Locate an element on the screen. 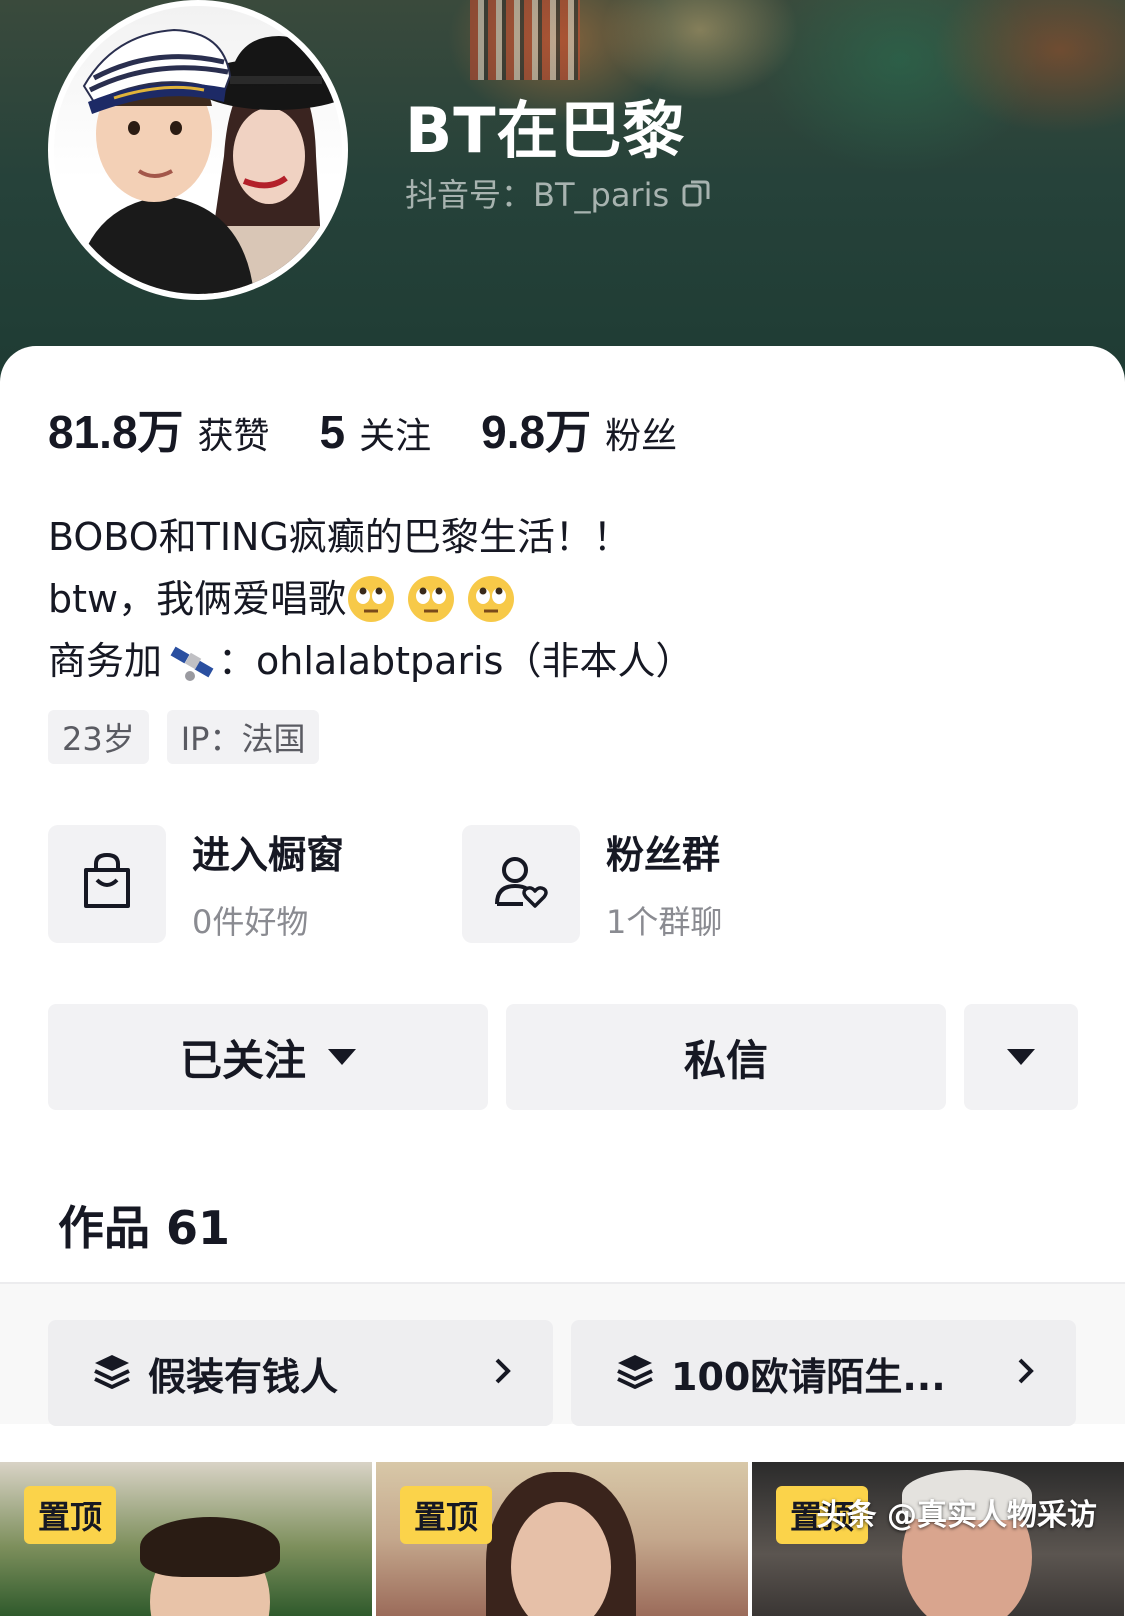 The height and width of the screenshot is (1616, 1125). collection-item: 假装有钱人 is located at coordinates (300, 1373).